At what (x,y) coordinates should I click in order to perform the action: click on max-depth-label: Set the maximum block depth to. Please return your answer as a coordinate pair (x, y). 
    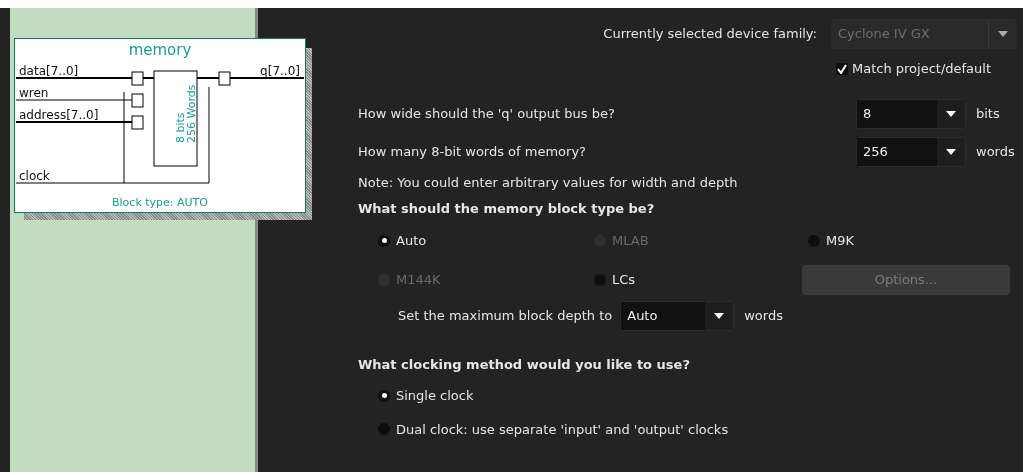
    Looking at the image, I should click on (505, 315).